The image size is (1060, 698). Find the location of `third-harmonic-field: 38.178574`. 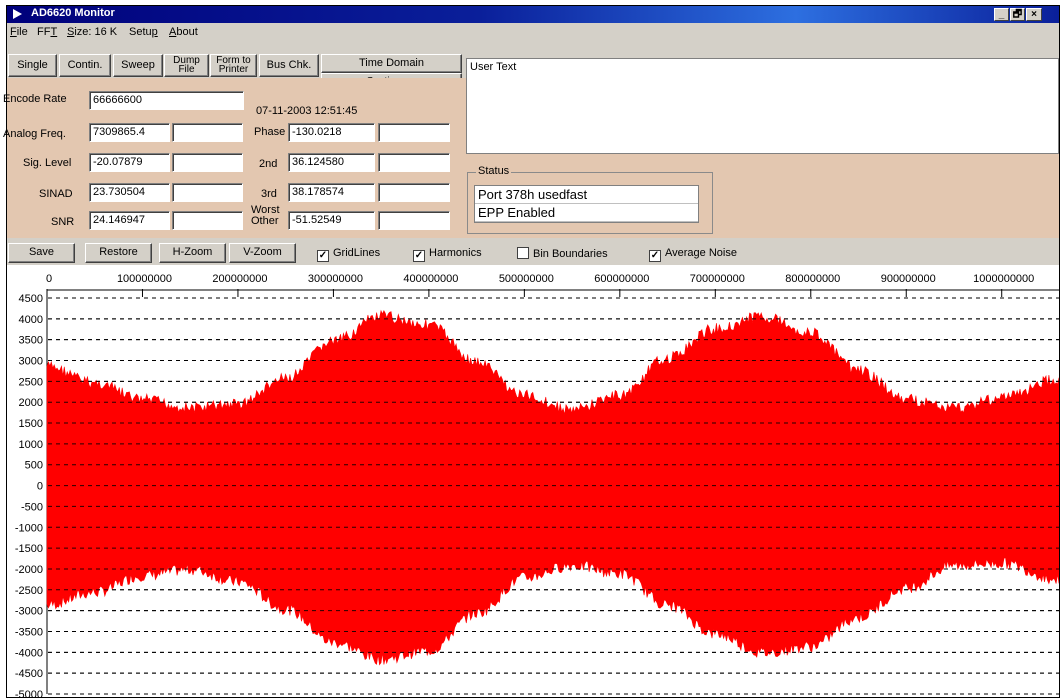

third-harmonic-field: 38.178574 is located at coordinates (331, 192).